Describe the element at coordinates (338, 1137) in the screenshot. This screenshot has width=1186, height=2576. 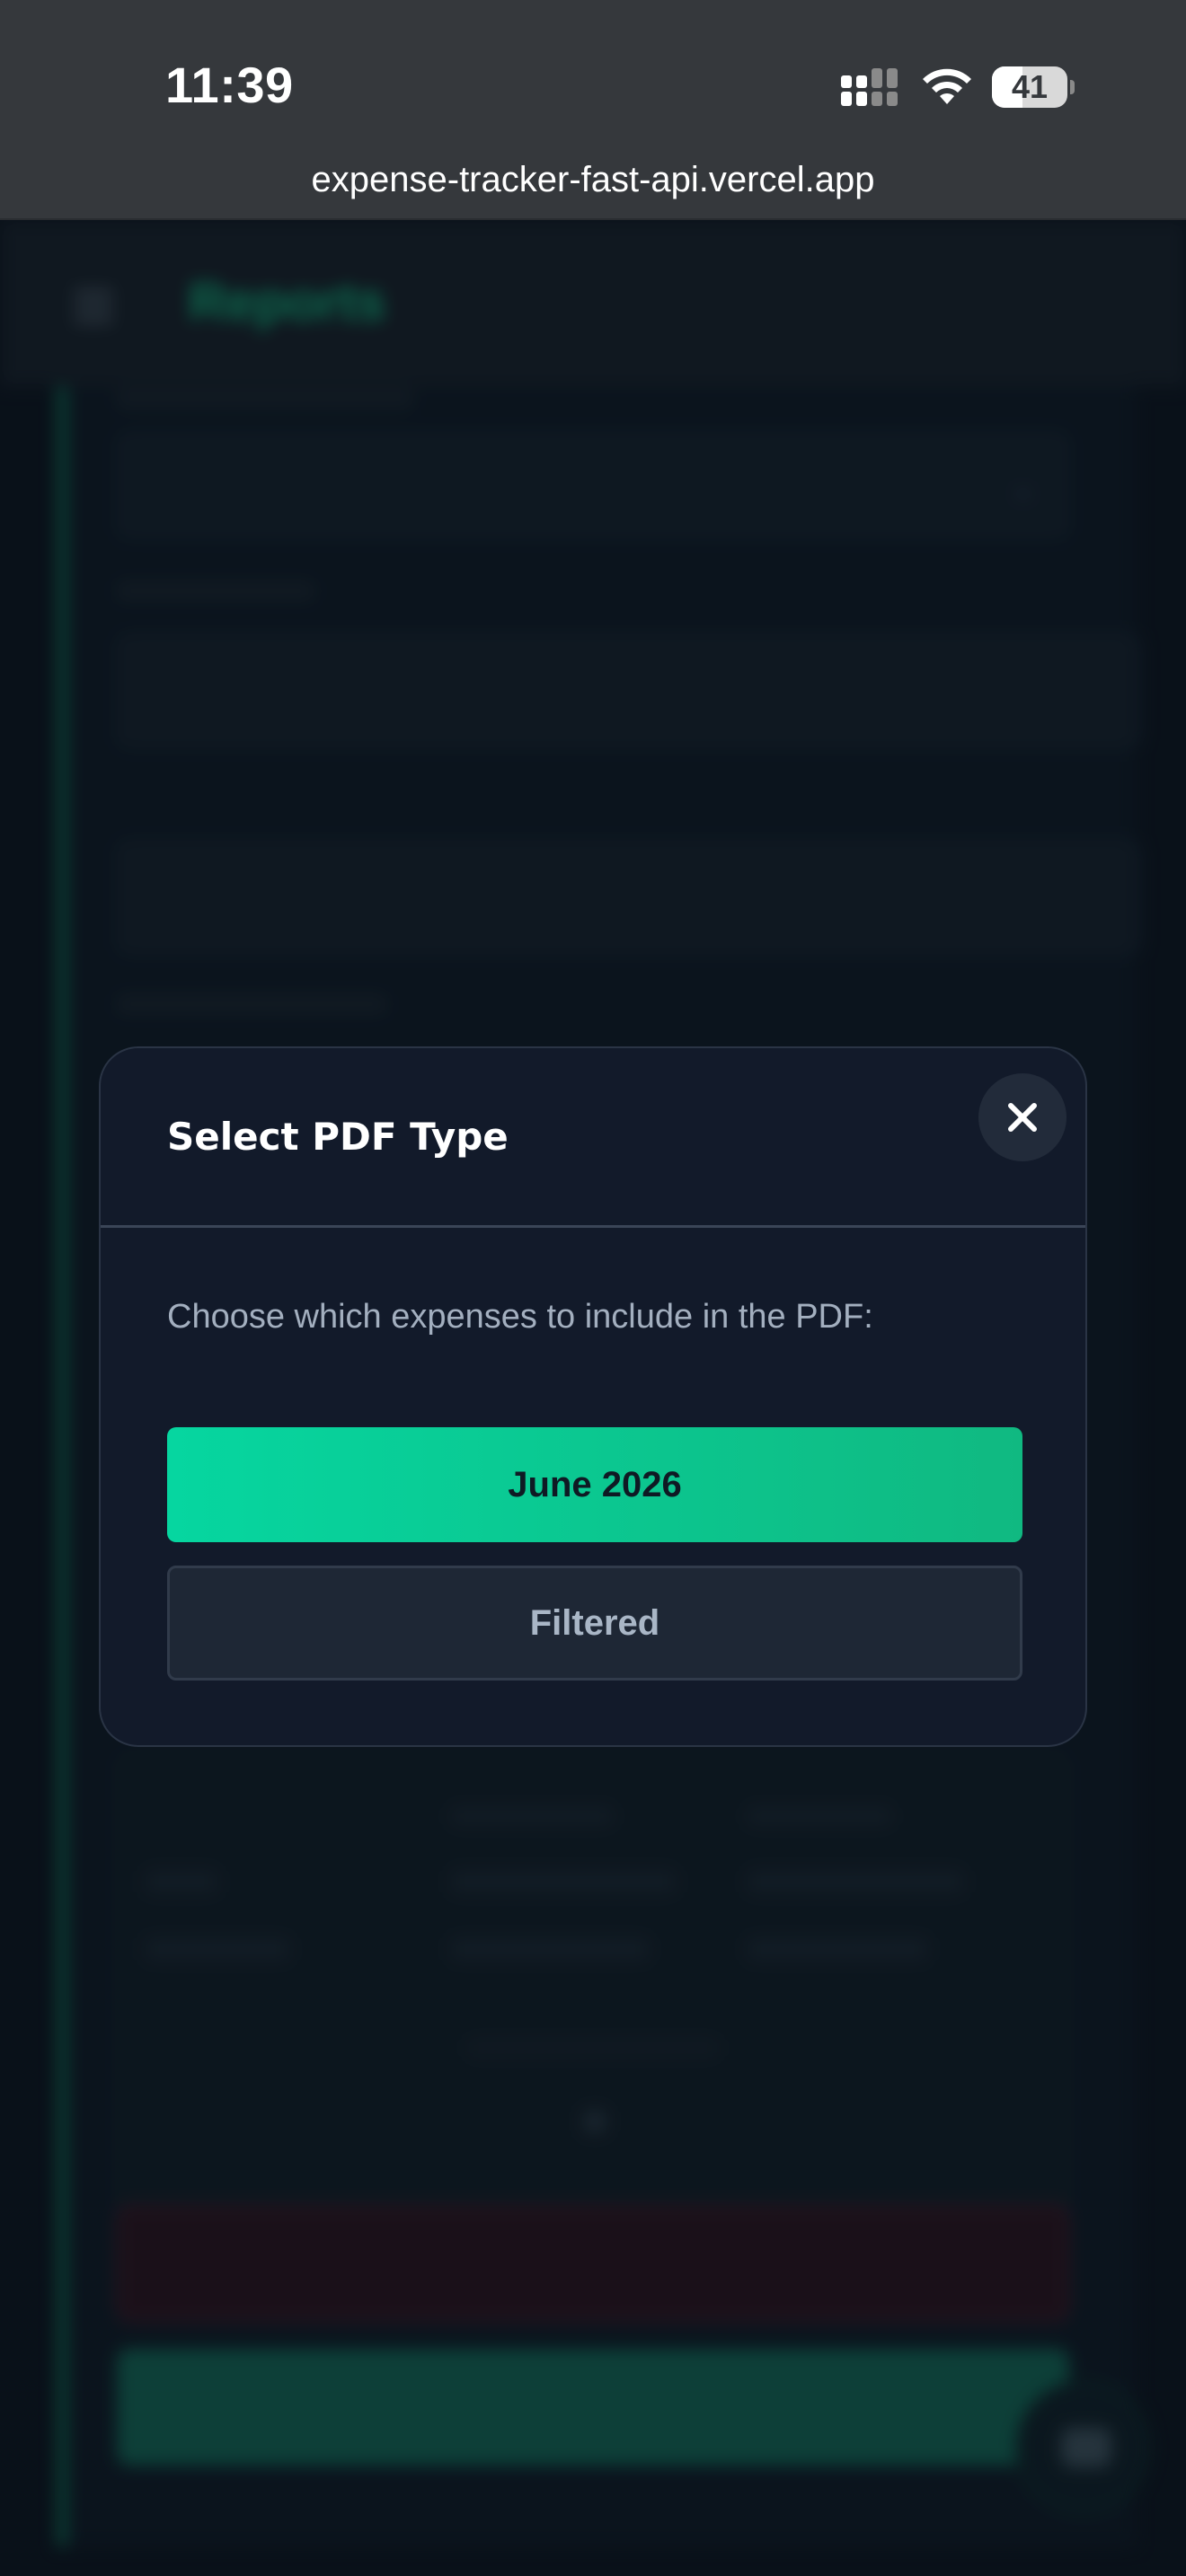
I see `dialog-title: Select PDF Type` at that location.